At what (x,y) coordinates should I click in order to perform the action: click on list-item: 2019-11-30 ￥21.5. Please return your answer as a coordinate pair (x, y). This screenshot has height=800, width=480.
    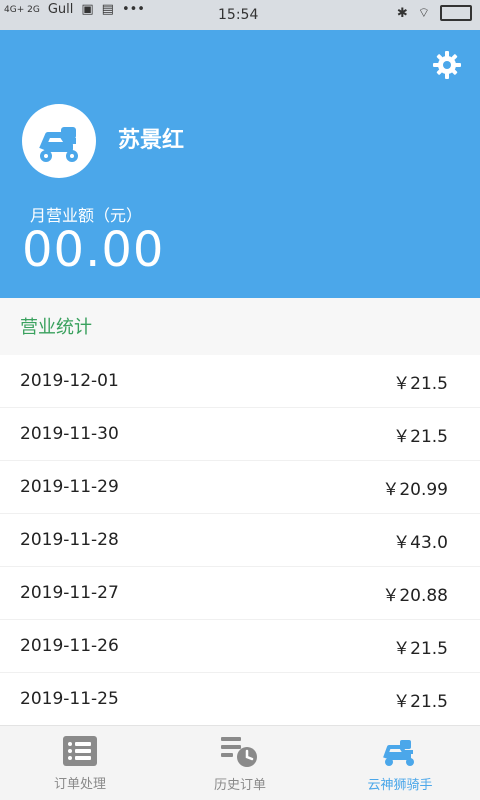
    Looking at the image, I should click on (240, 434).